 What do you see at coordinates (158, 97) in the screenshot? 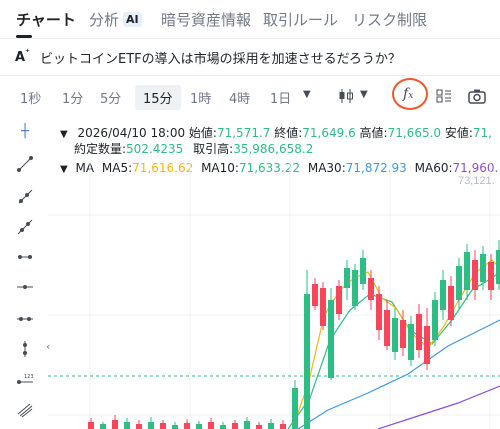
I see `timeframe-15m: 15分` at bounding box center [158, 97].